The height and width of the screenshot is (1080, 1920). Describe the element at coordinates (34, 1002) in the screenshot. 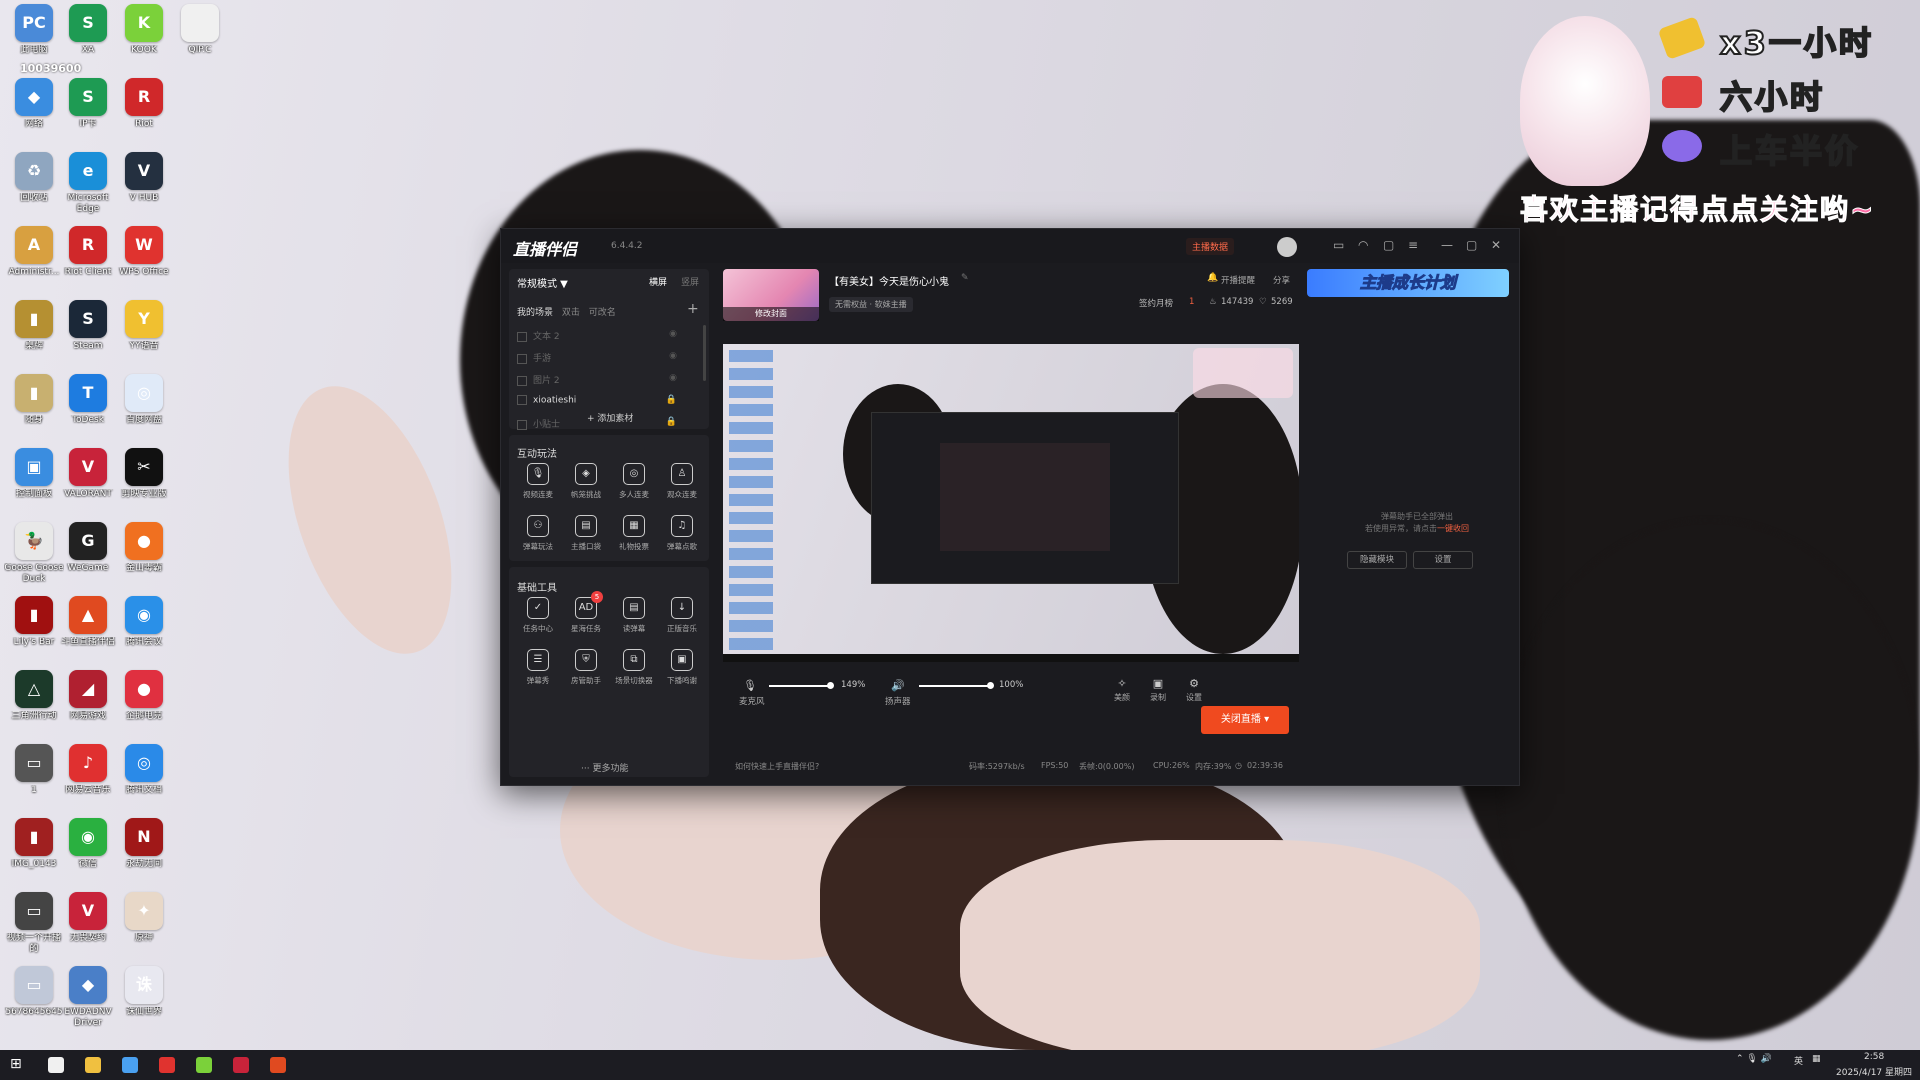

I see `desktop-icon: ▭ 5678645645` at that location.